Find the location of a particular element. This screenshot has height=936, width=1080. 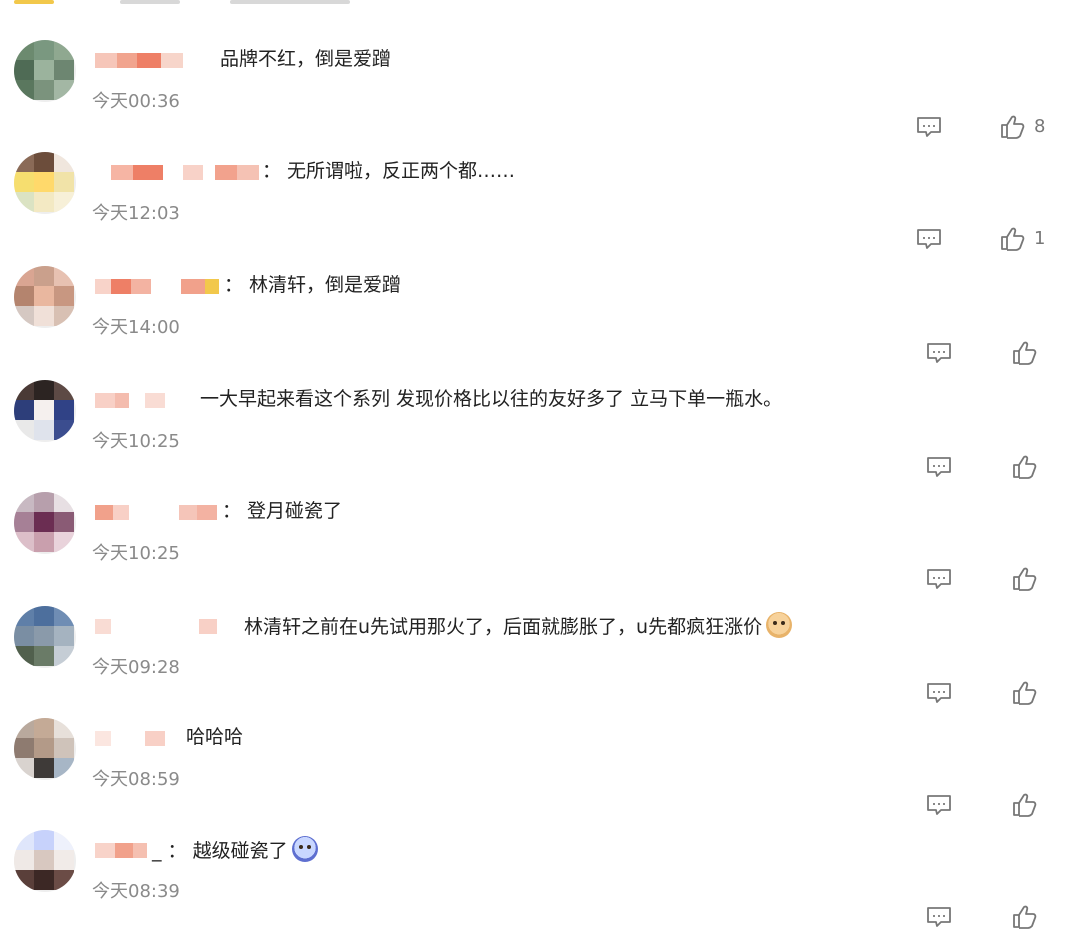

comment-item: _ ： 越级碰瓷了 今天08:39 is located at coordinates (540, 876).